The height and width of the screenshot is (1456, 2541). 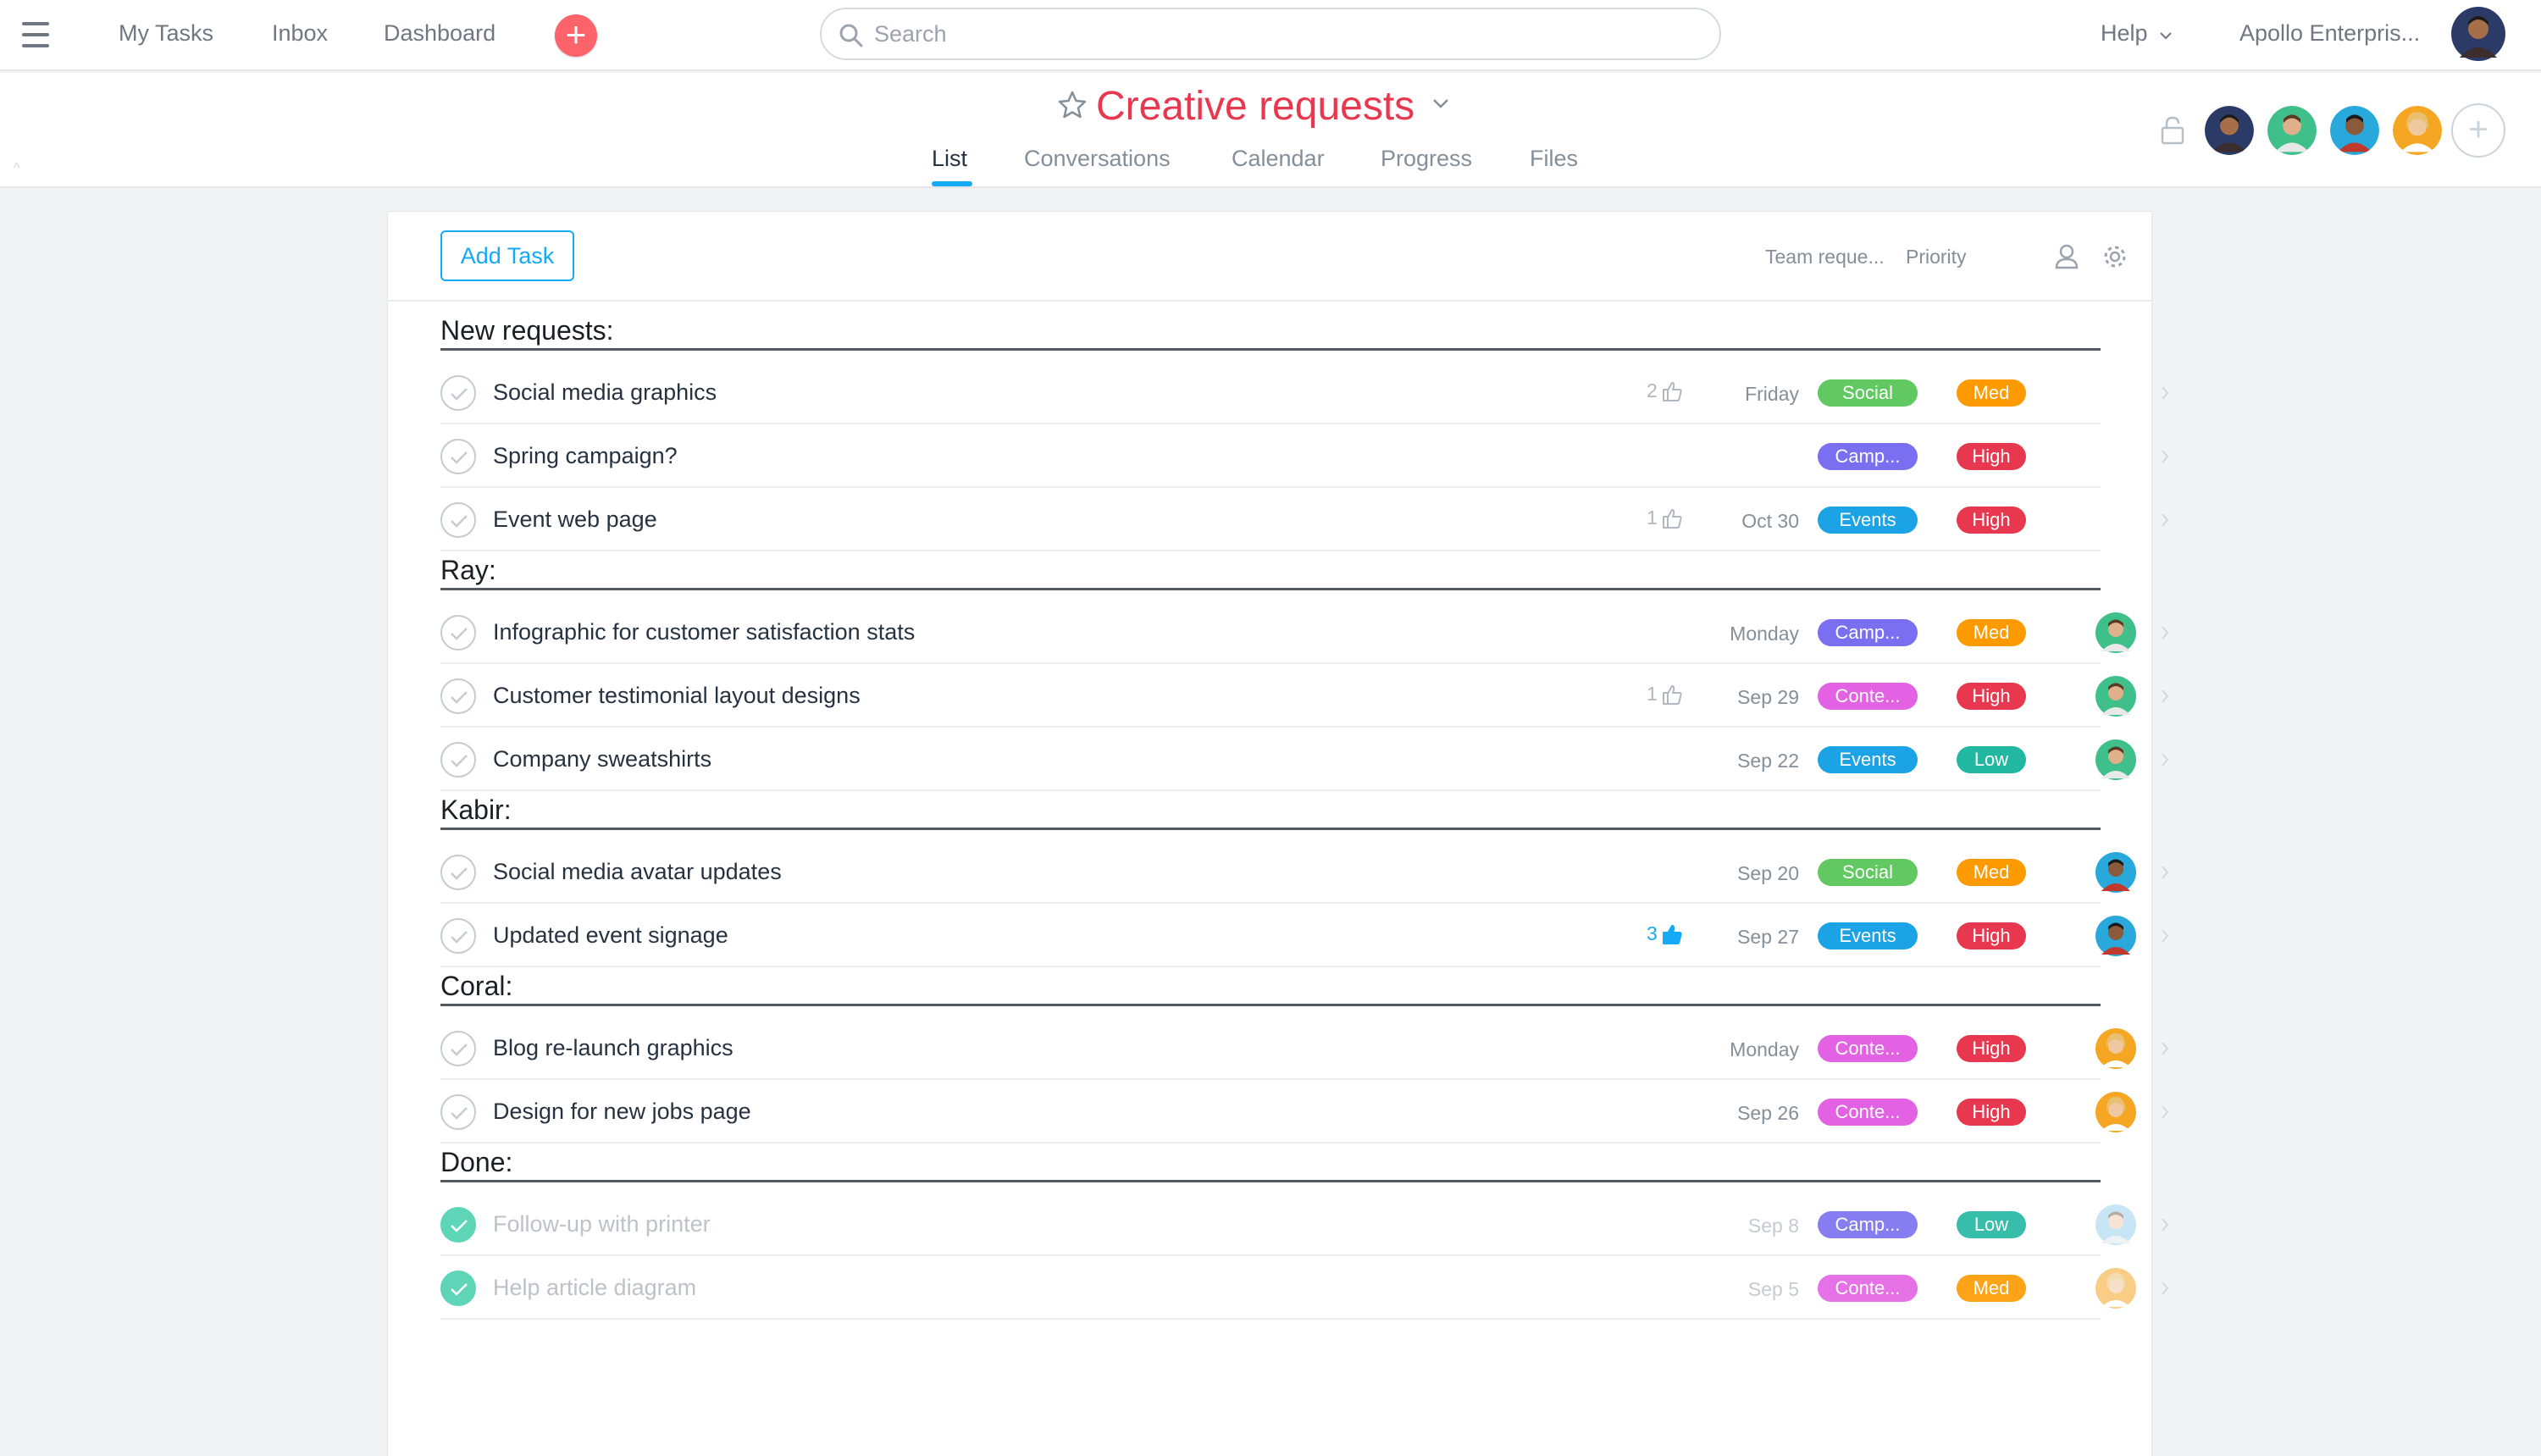 What do you see at coordinates (1255, 106) in the screenshot?
I see `project-title: Creative requests` at bounding box center [1255, 106].